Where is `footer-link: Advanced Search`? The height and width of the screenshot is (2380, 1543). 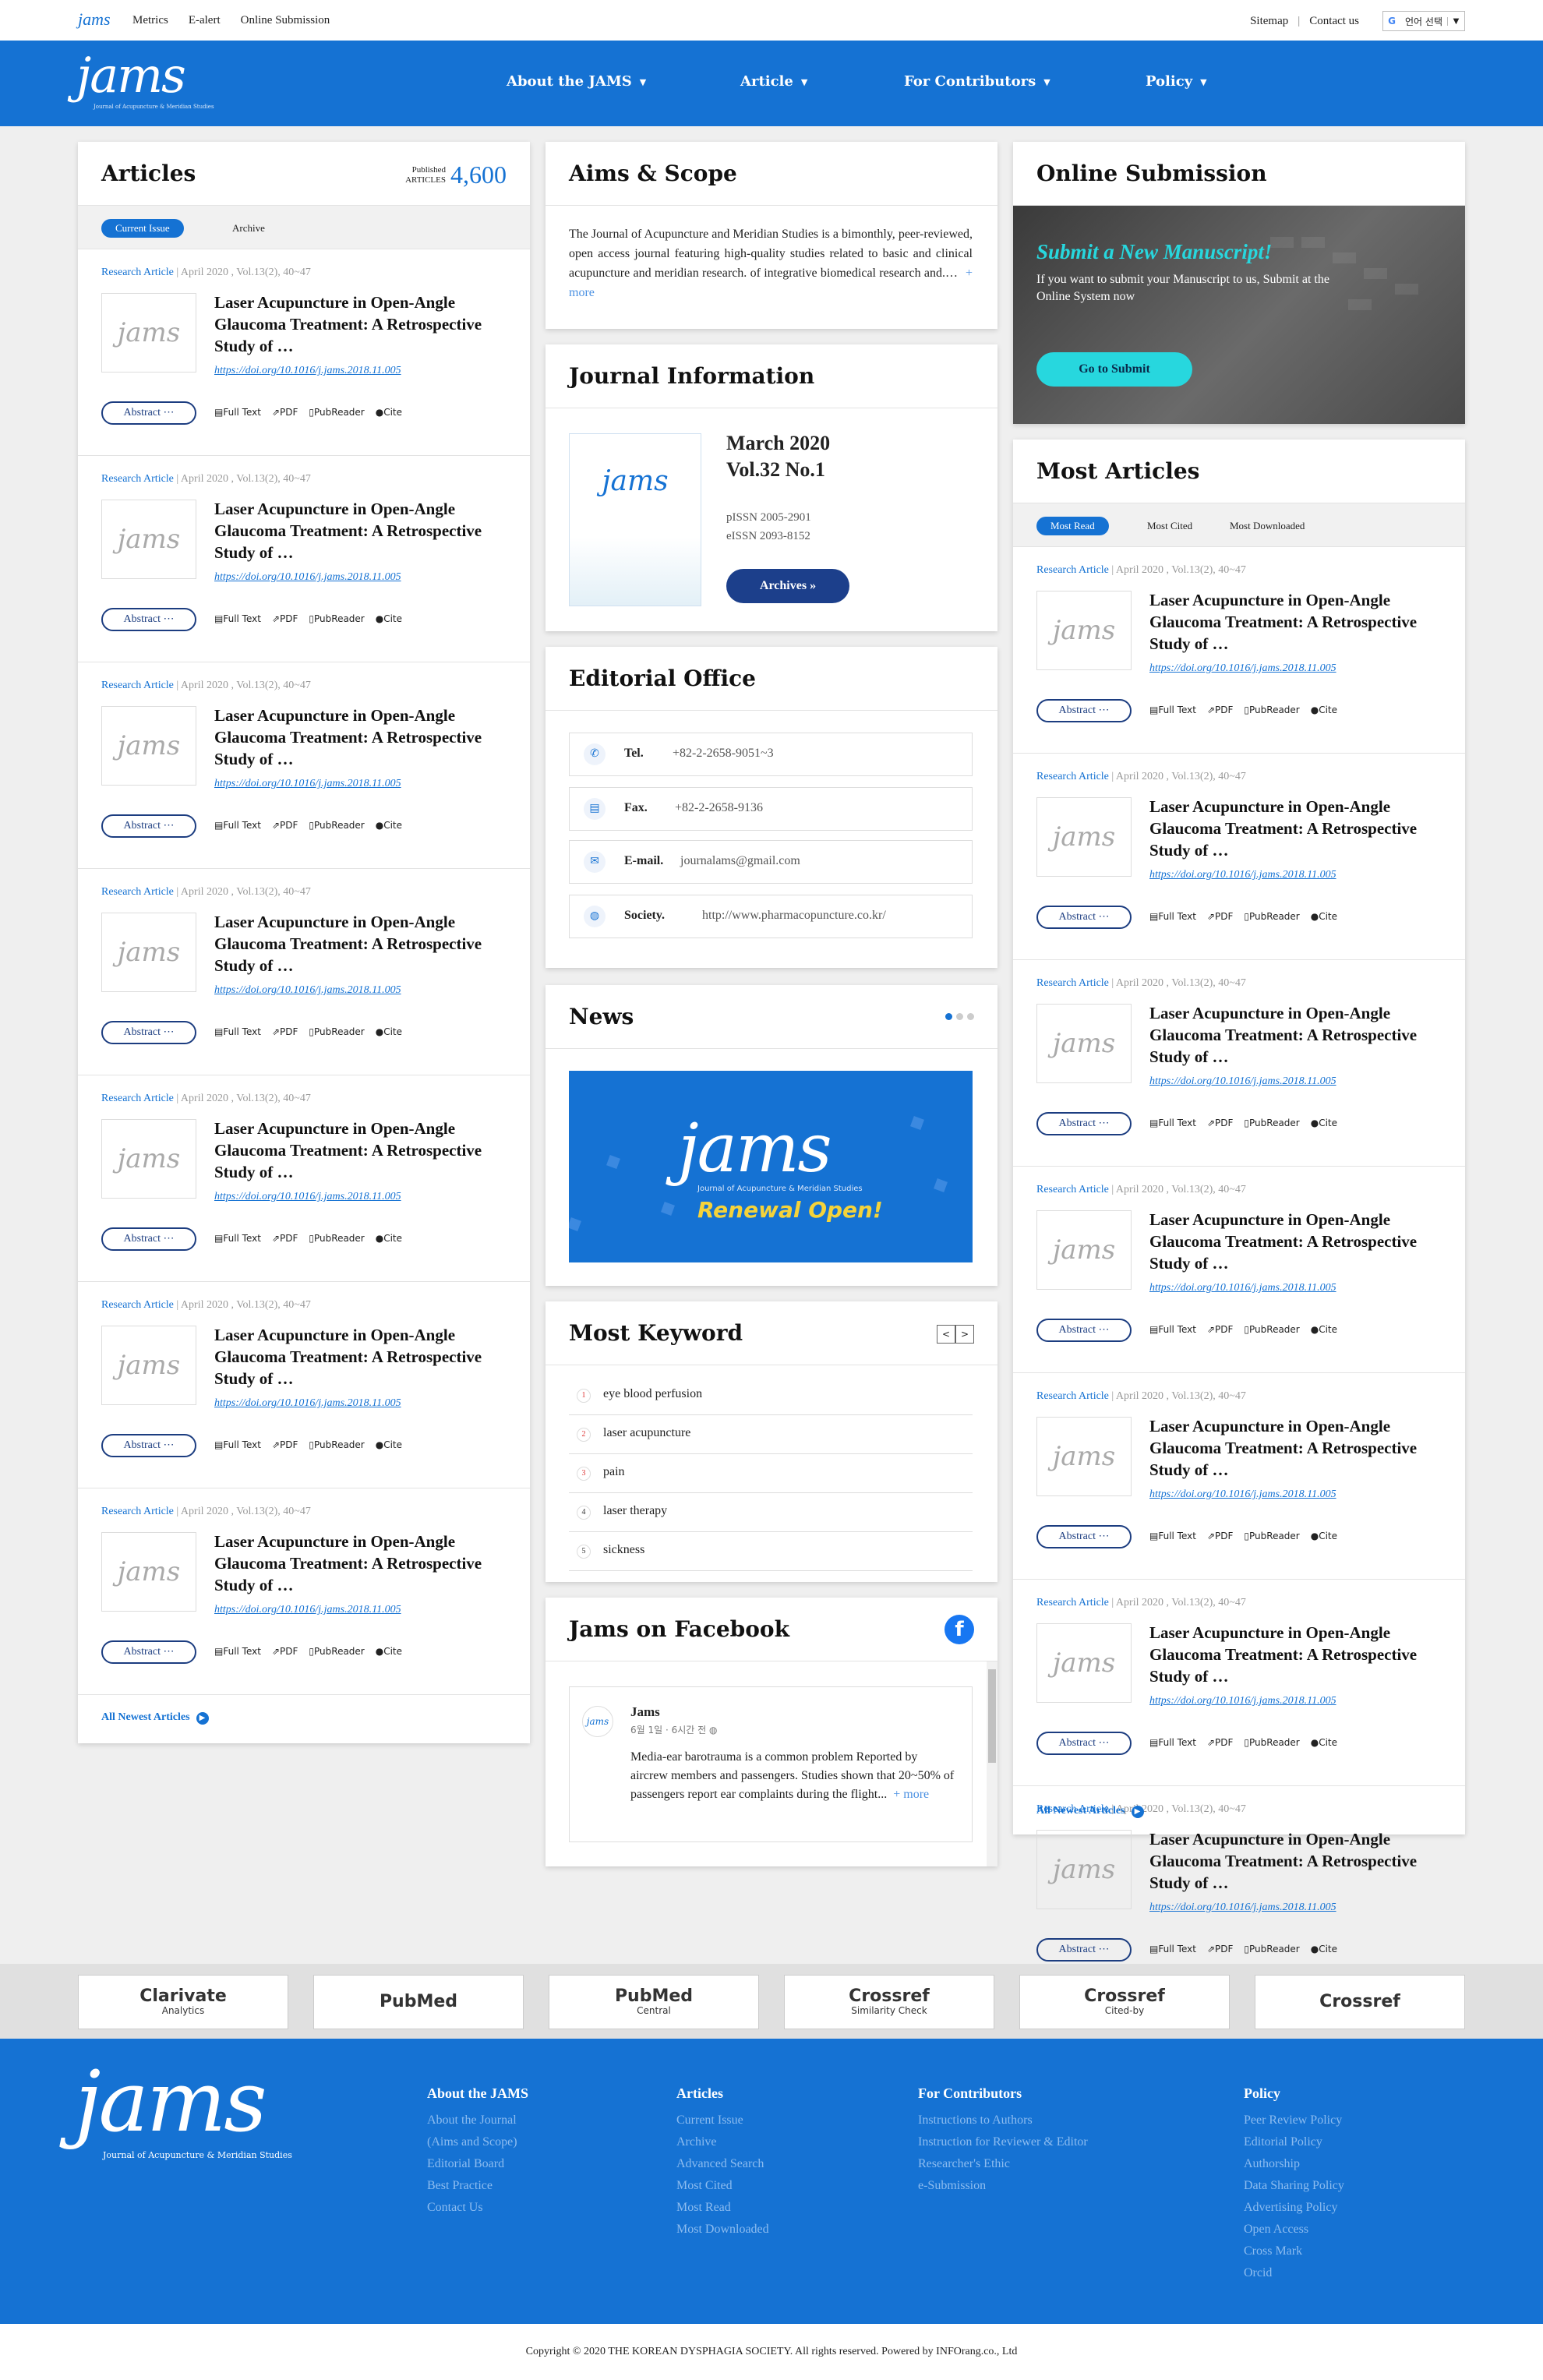
footer-link: Advanced Search is located at coordinates (722, 2164).